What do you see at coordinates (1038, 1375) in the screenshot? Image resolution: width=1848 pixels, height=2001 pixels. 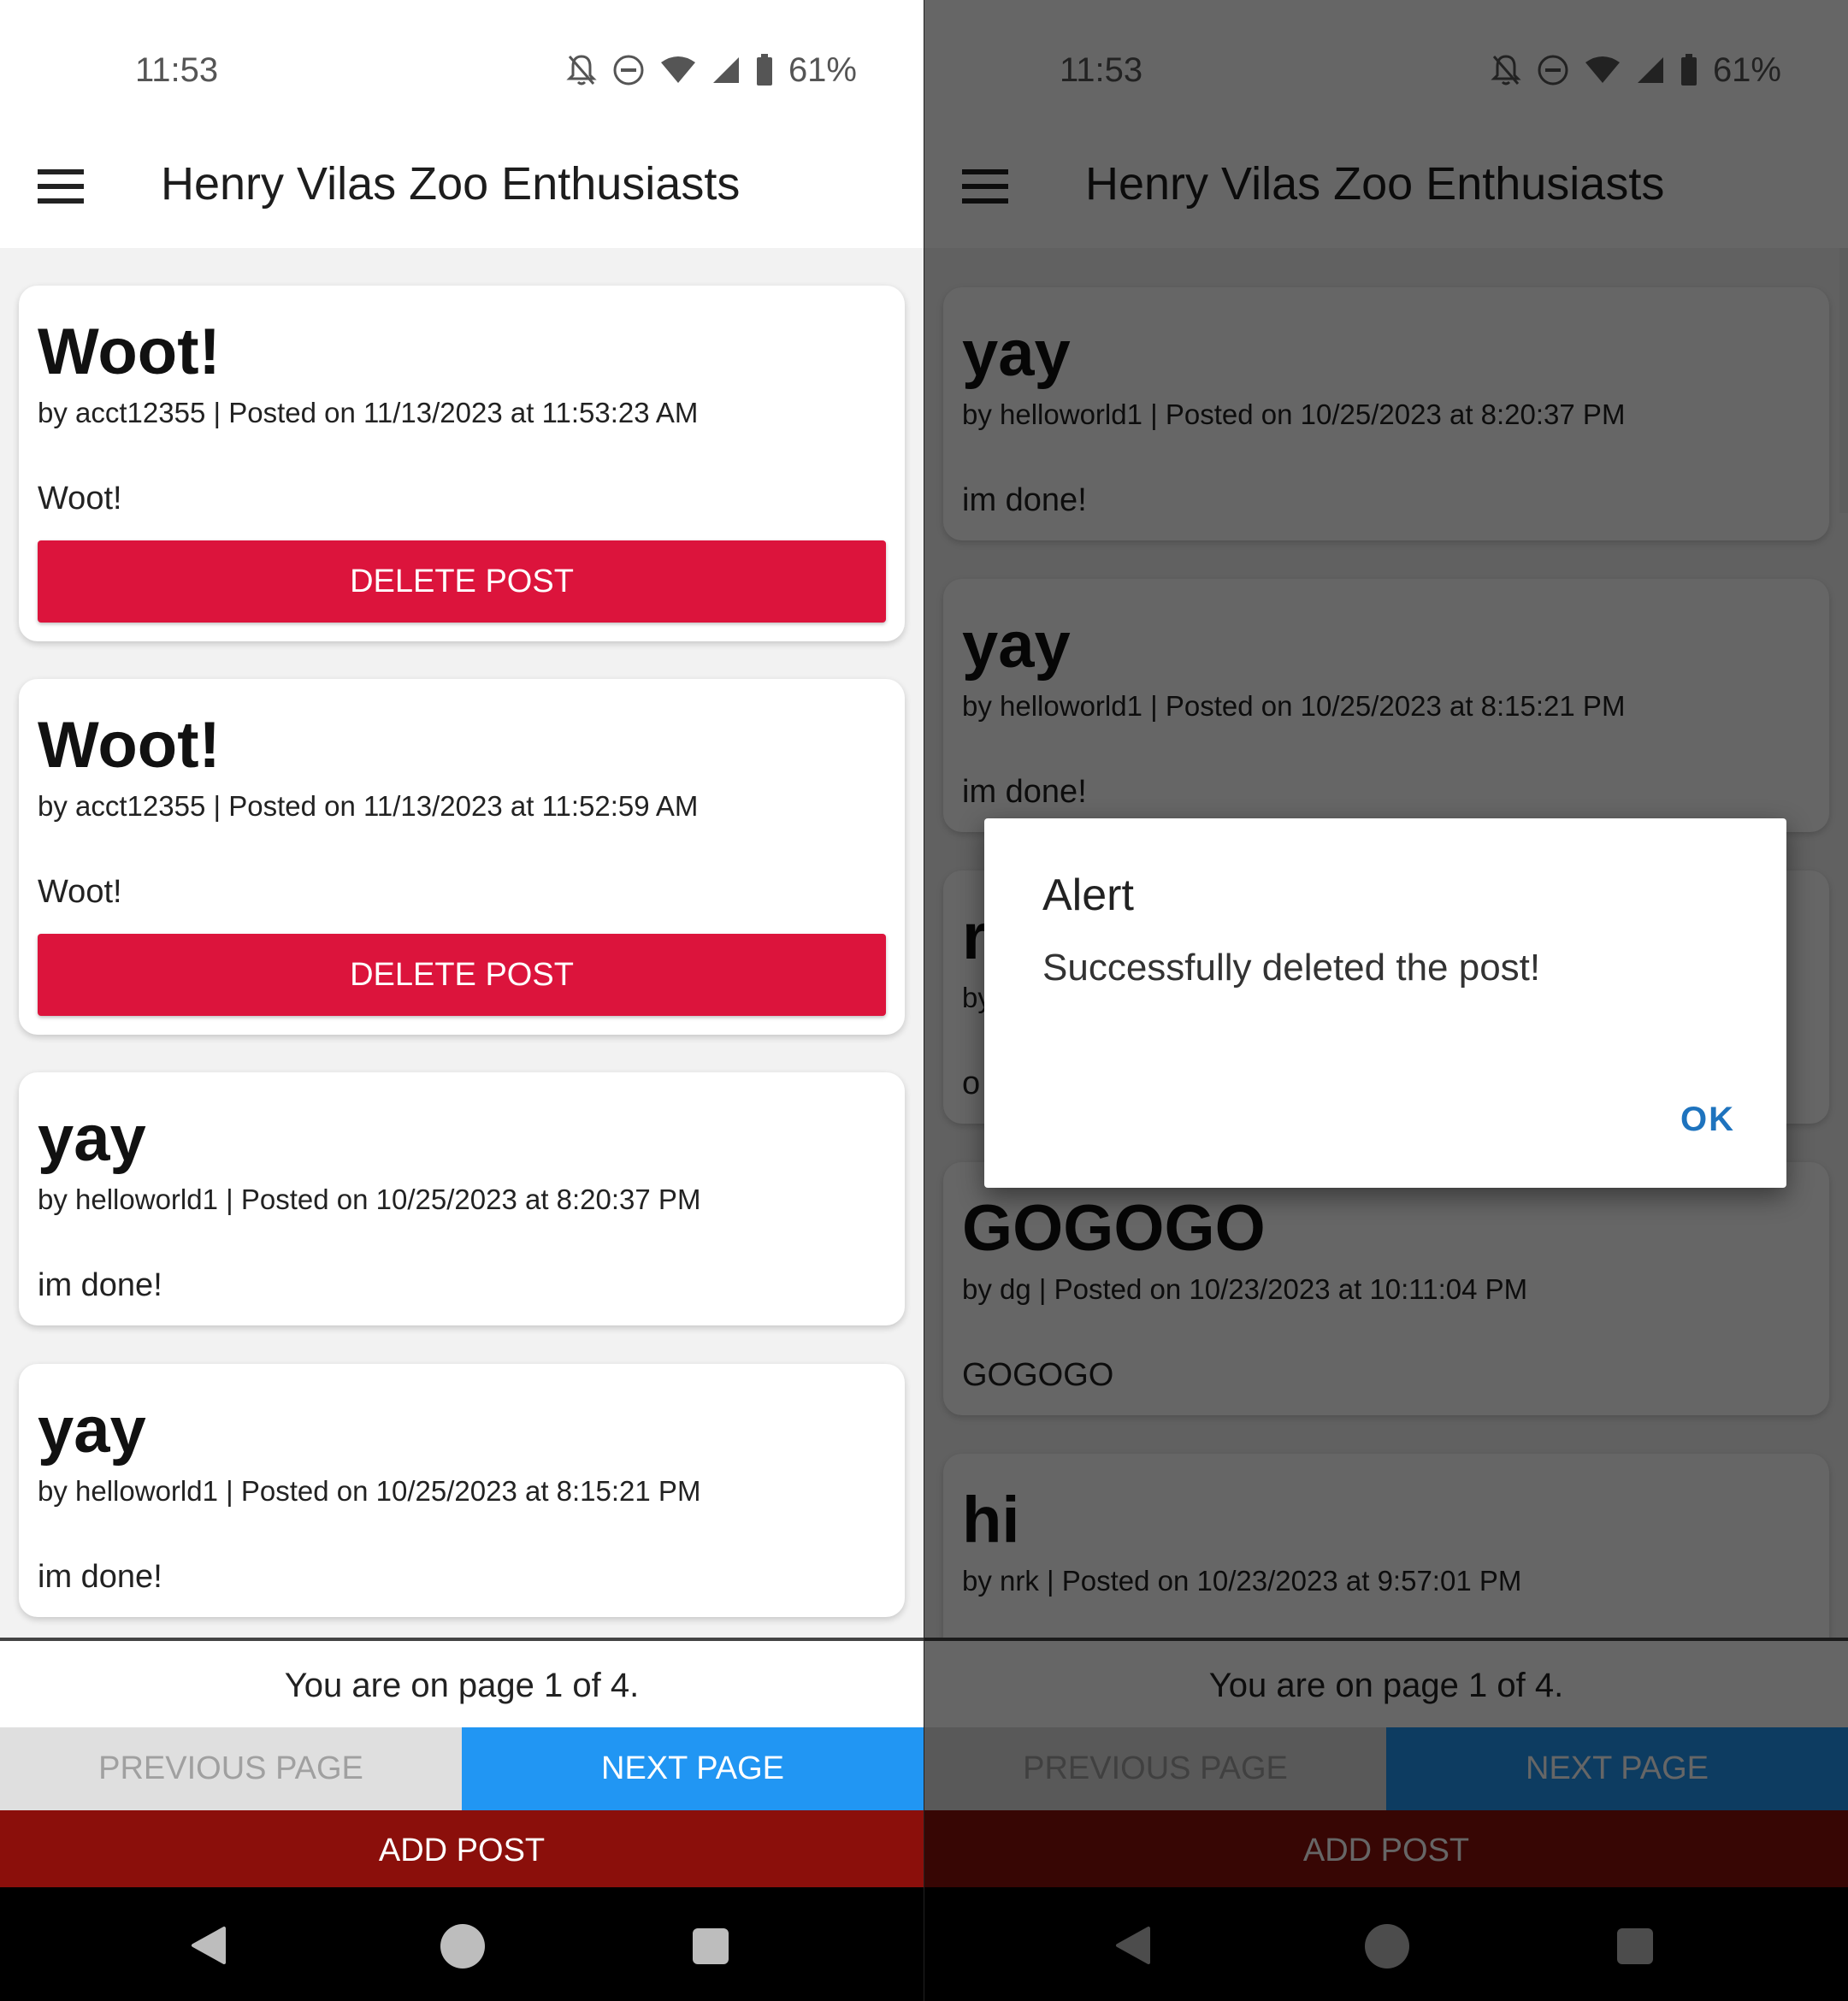 I see `post-body: GOGOGO` at bounding box center [1038, 1375].